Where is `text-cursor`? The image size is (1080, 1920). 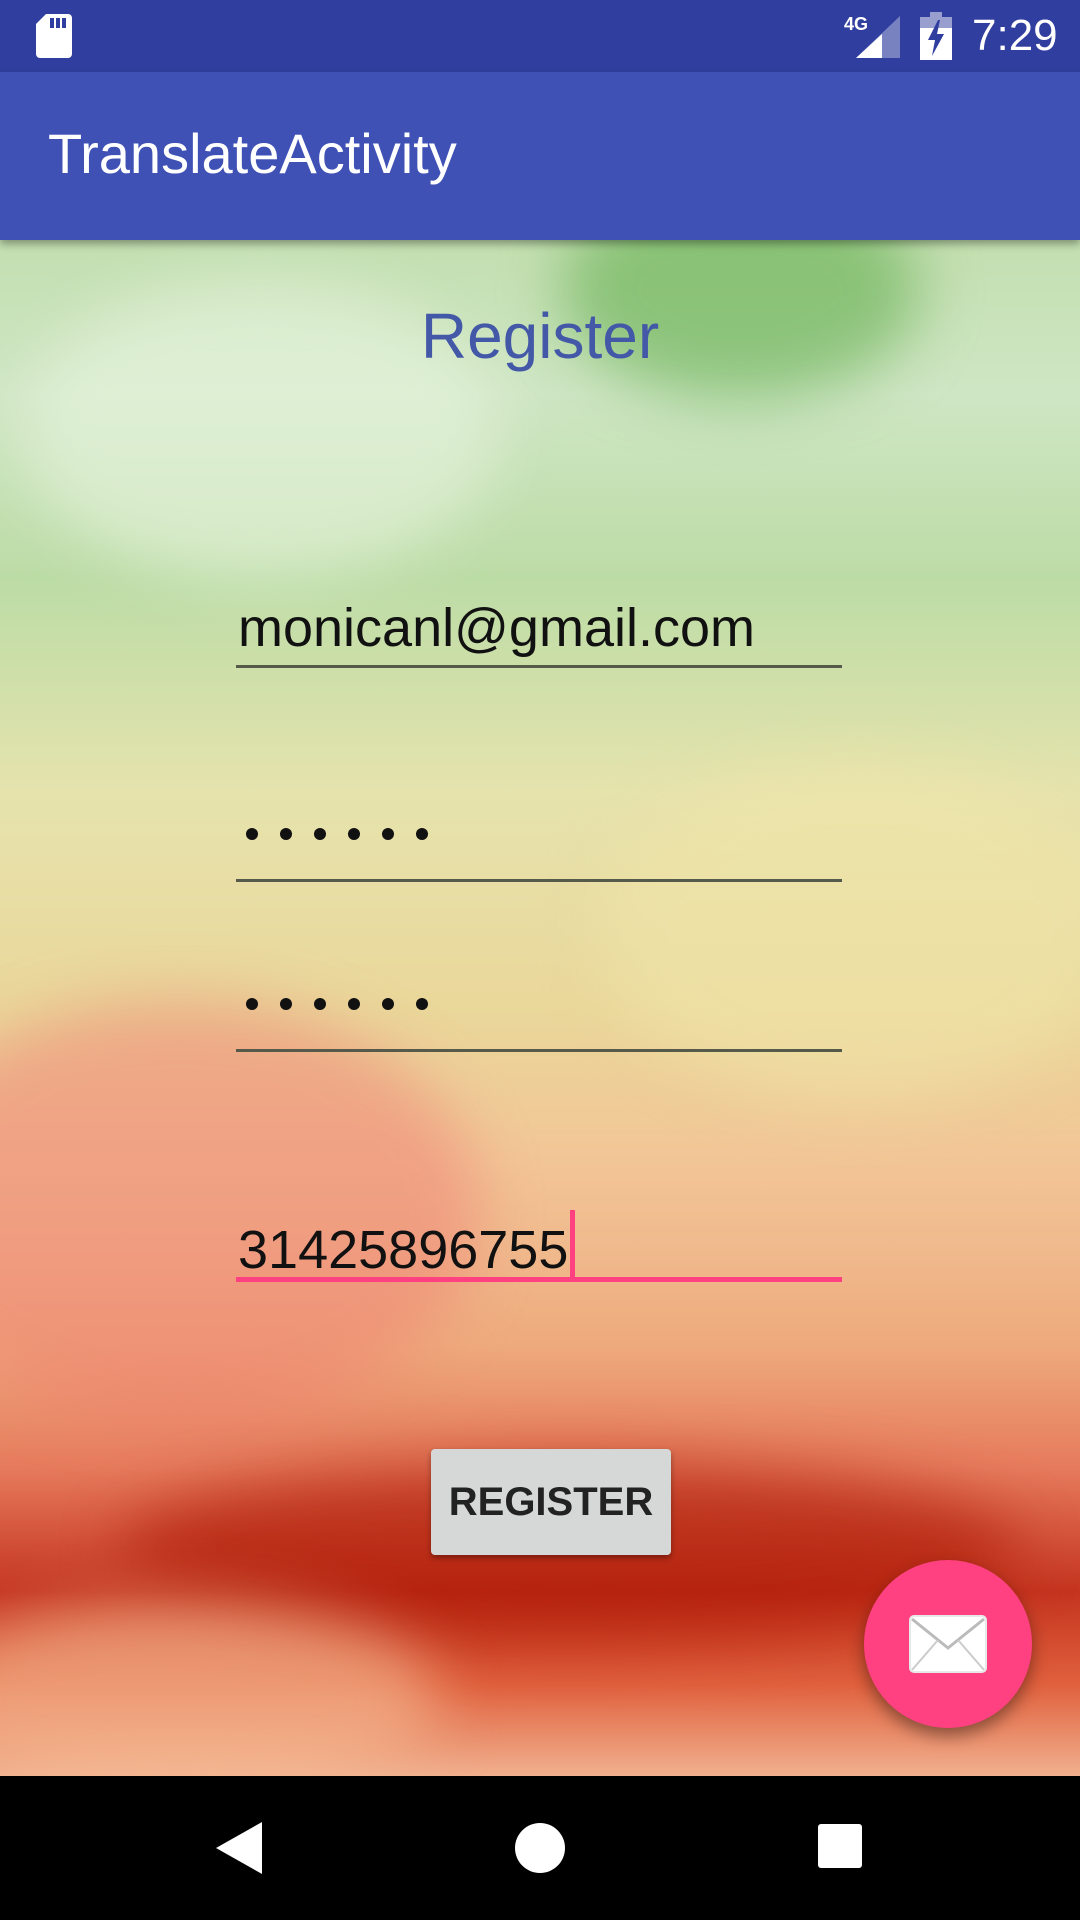
text-cursor is located at coordinates (573, 1246).